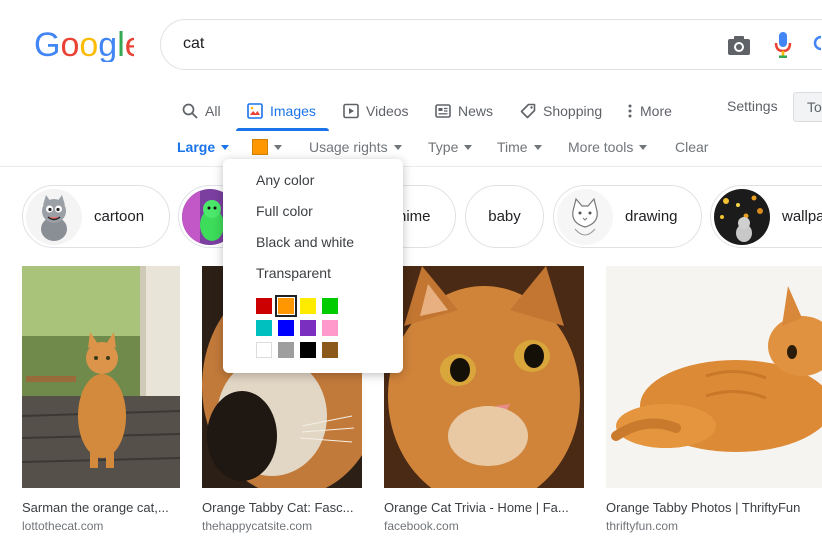 The height and width of the screenshot is (548, 822). Describe the element at coordinates (196, 147) in the screenshot. I see `filter-size-label: Large` at that location.